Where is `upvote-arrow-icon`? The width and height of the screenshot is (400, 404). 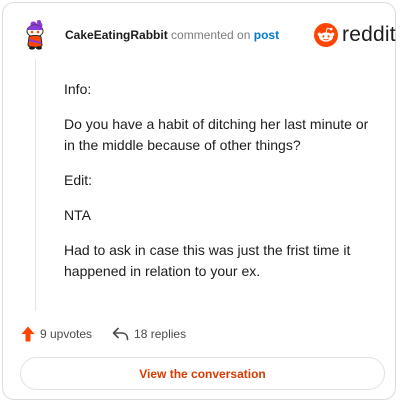 upvote-arrow-icon is located at coordinates (28, 334).